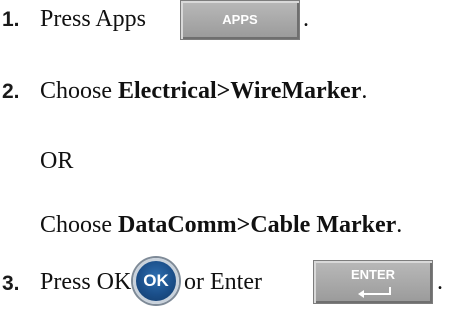  I want to click on enter-key: ENTER, so click(373, 282).